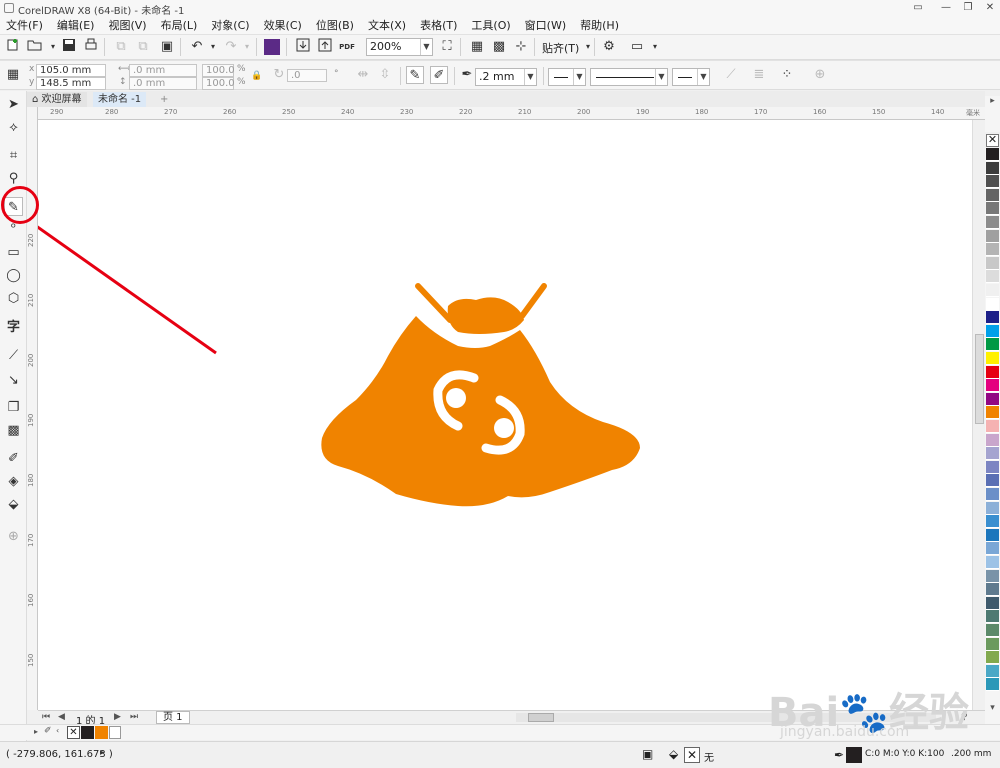 The image size is (1000, 768). What do you see at coordinates (560, 48) in the screenshot?
I see `snap-to-menu: 贴齐(T)` at bounding box center [560, 48].